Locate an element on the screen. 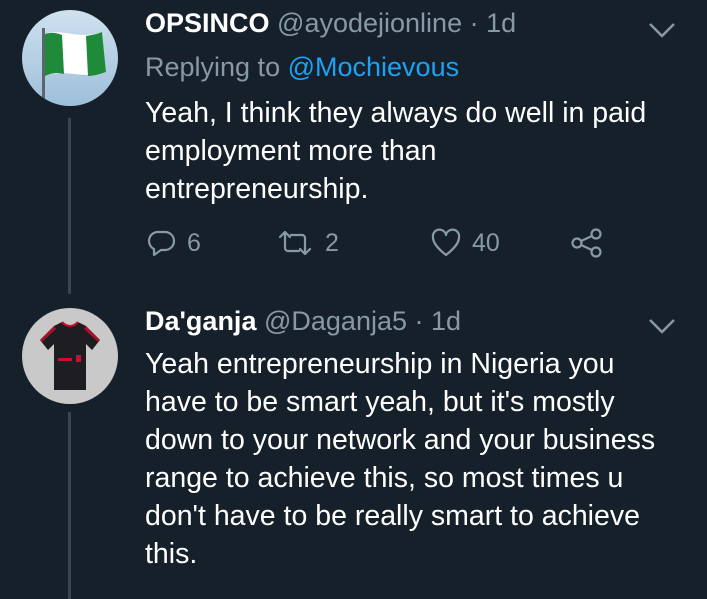 This screenshot has height=599, width=707. retweet-button: 2 is located at coordinates (307, 243).